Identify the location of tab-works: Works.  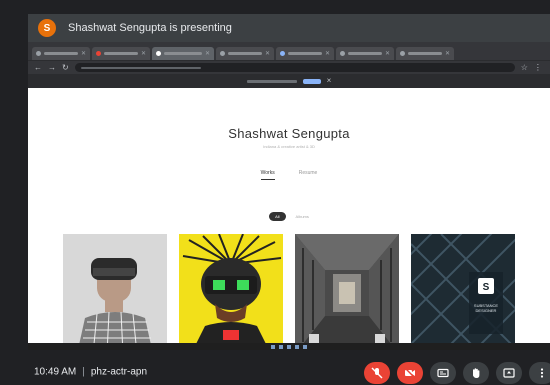
(267, 175).